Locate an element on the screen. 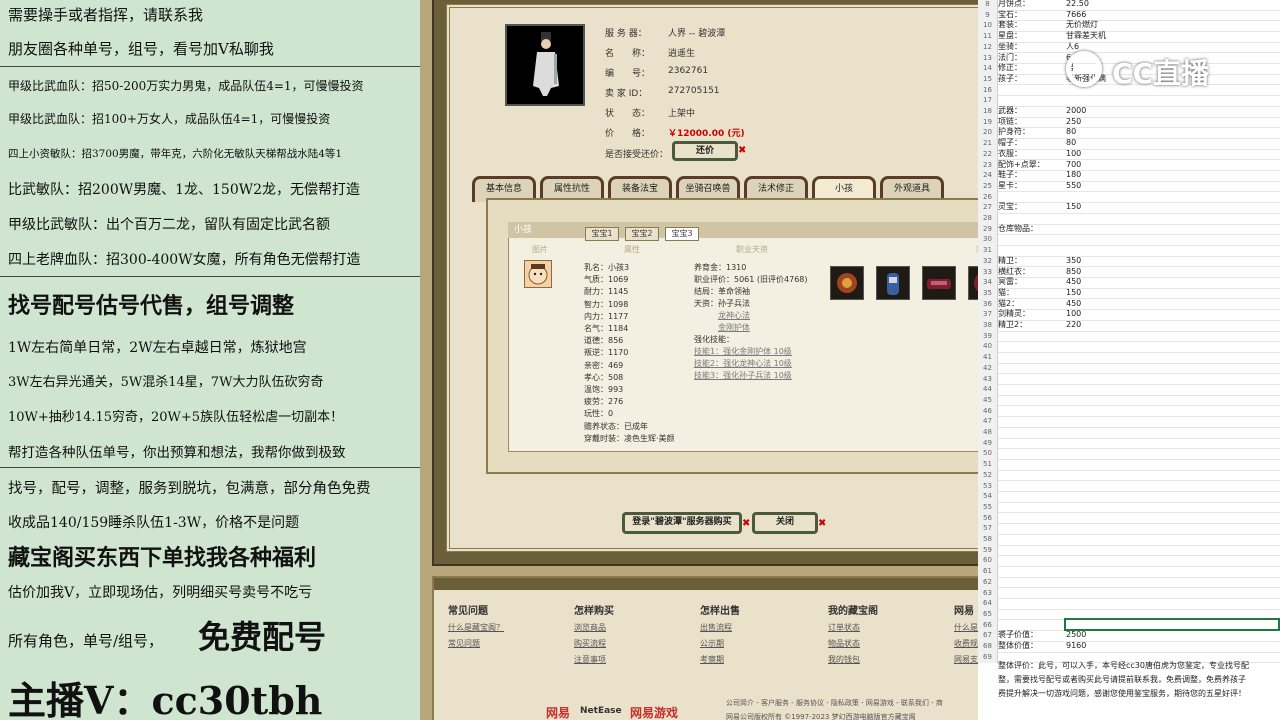  child-skill-link: 龙神心法 is located at coordinates (734, 315).